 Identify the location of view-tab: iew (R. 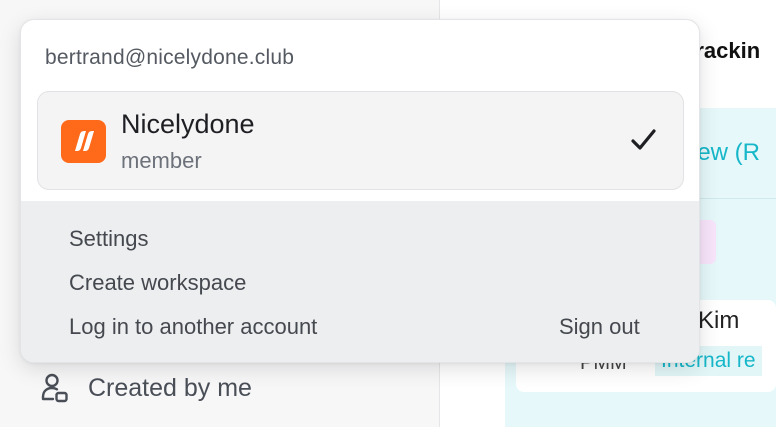
(726, 153).